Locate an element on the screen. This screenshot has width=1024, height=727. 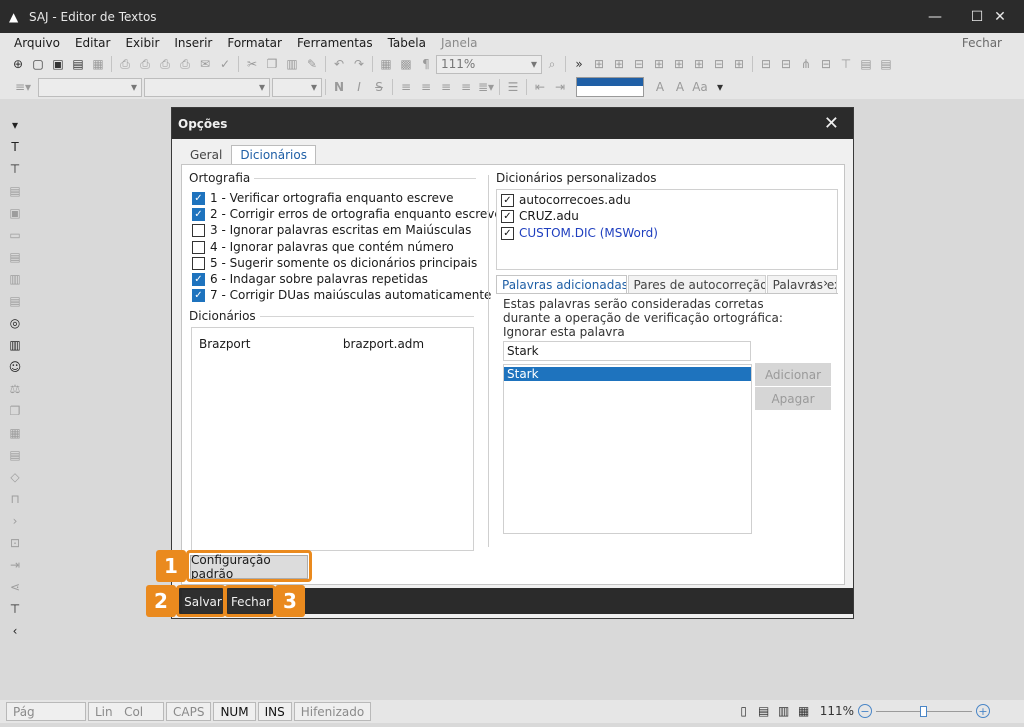
bold-icon: N is located at coordinates (339, 87).